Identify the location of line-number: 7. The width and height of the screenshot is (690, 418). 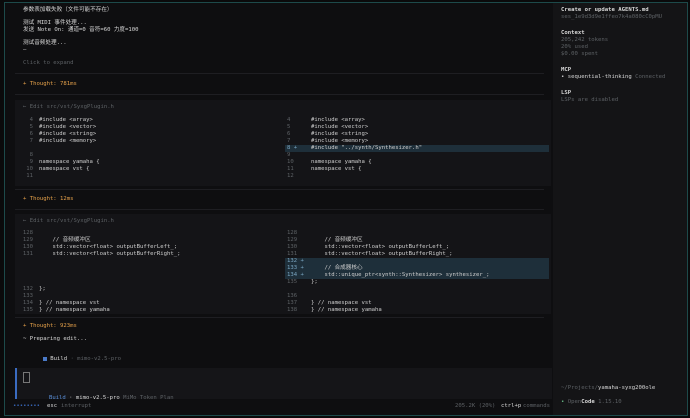
(31, 141).